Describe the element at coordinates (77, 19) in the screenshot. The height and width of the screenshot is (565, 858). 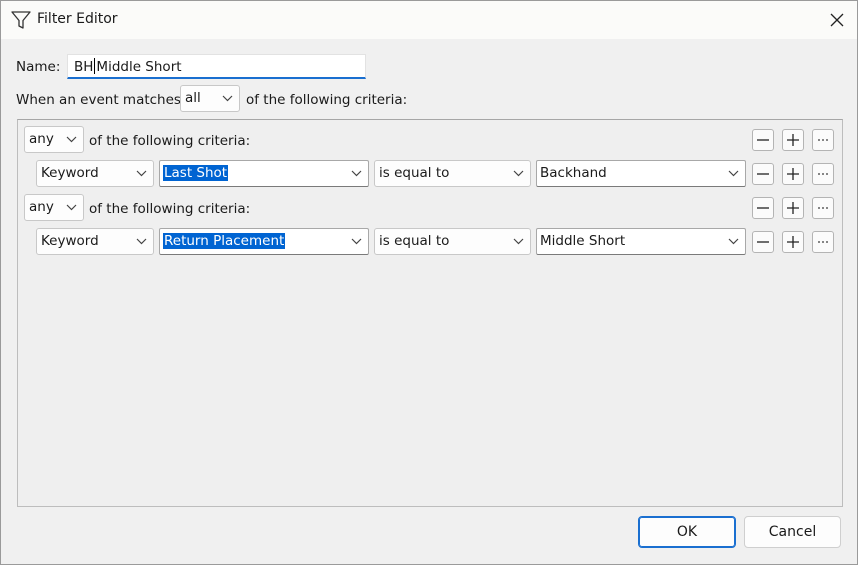
I see `window-title: Filter Editor` at that location.